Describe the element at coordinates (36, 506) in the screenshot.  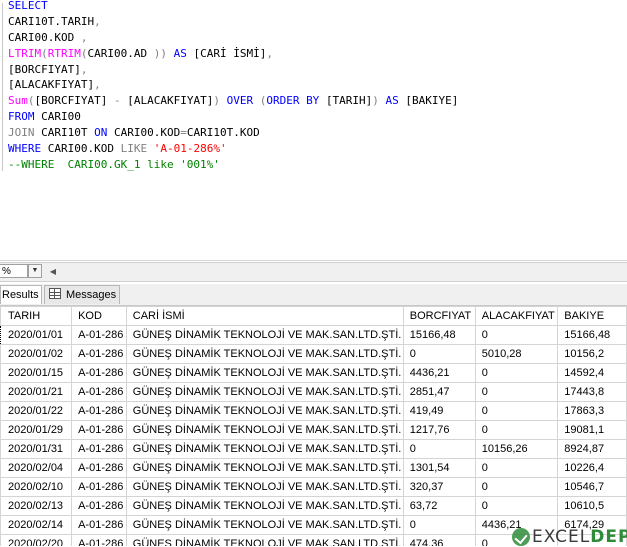
I see `table-cell: 2020/02/13` at that location.